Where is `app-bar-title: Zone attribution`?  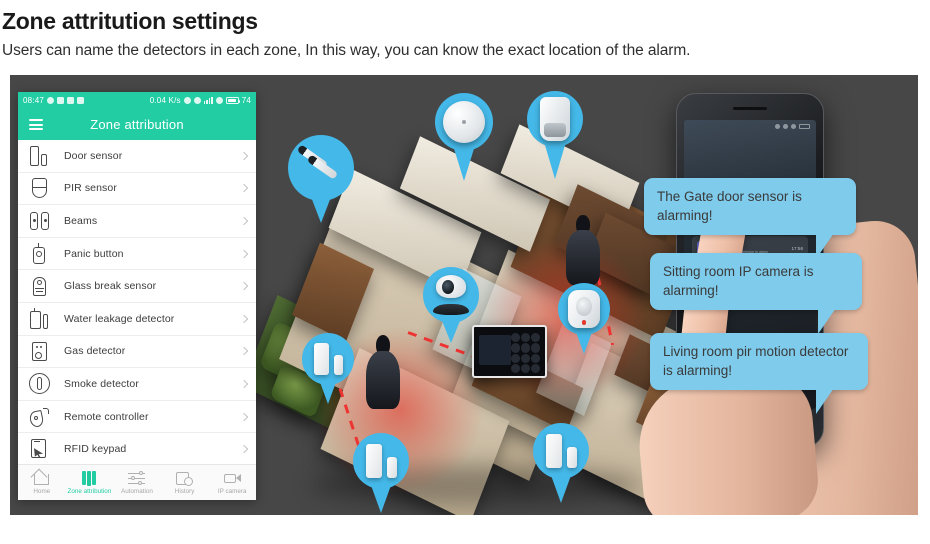 app-bar-title: Zone attribution is located at coordinates (137, 124).